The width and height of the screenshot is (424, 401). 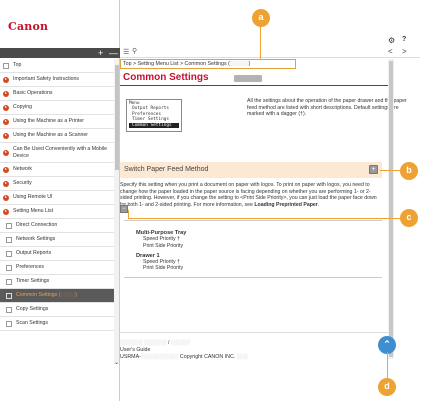 What do you see at coordinates (57, 122) in the screenshot?
I see `sidebar-item-printer: Using the Machine as a Printer` at bounding box center [57, 122].